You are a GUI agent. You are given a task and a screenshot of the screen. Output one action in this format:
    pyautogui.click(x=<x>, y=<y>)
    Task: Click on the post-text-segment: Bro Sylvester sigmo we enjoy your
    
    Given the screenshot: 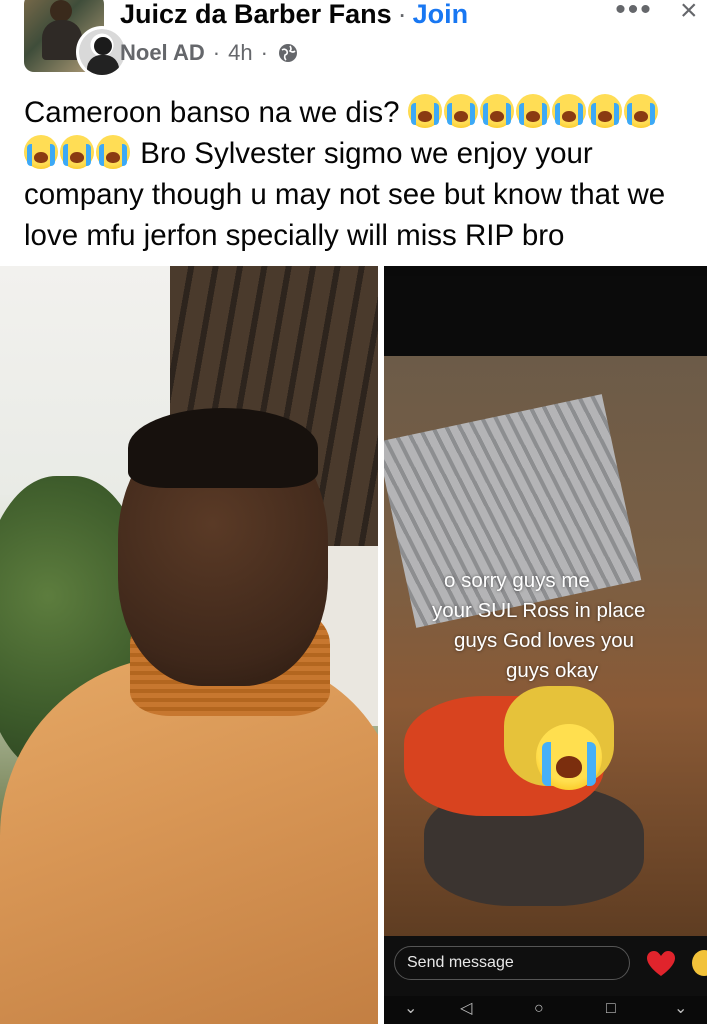 What is the action you would take?
    pyautogui.click(x=366, y=153)
    